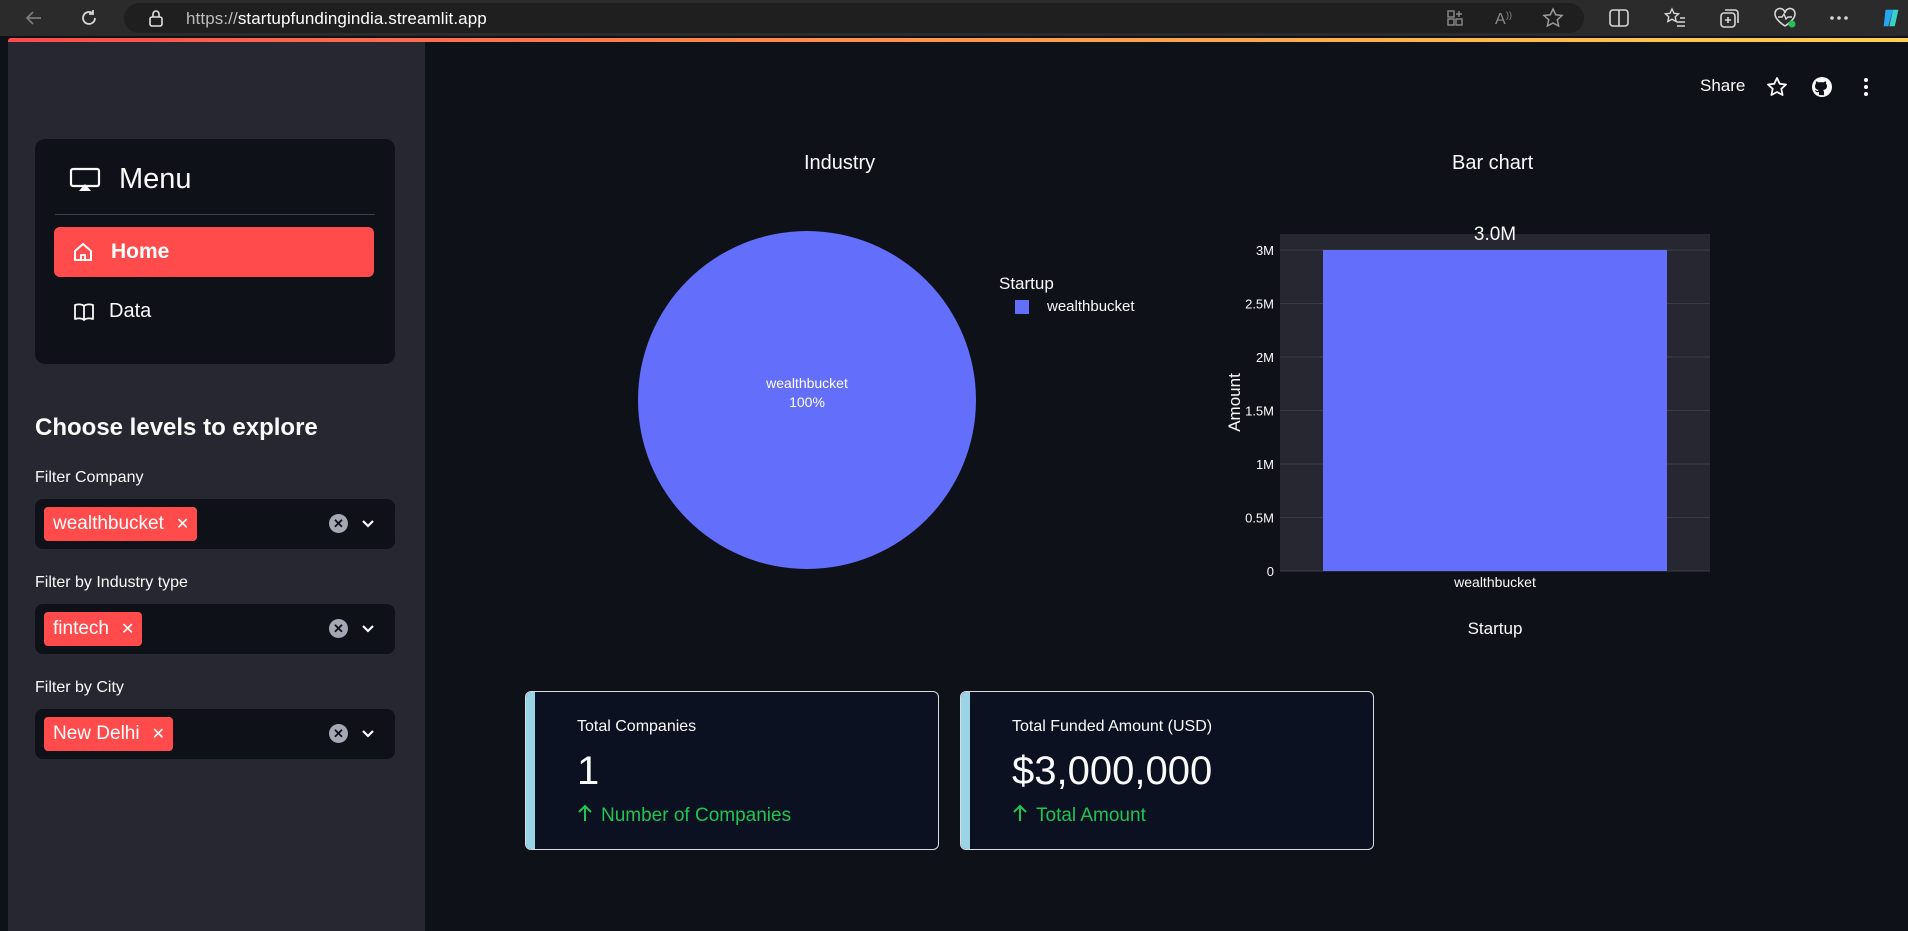  I want to click on house-icon, so click(83, 254).